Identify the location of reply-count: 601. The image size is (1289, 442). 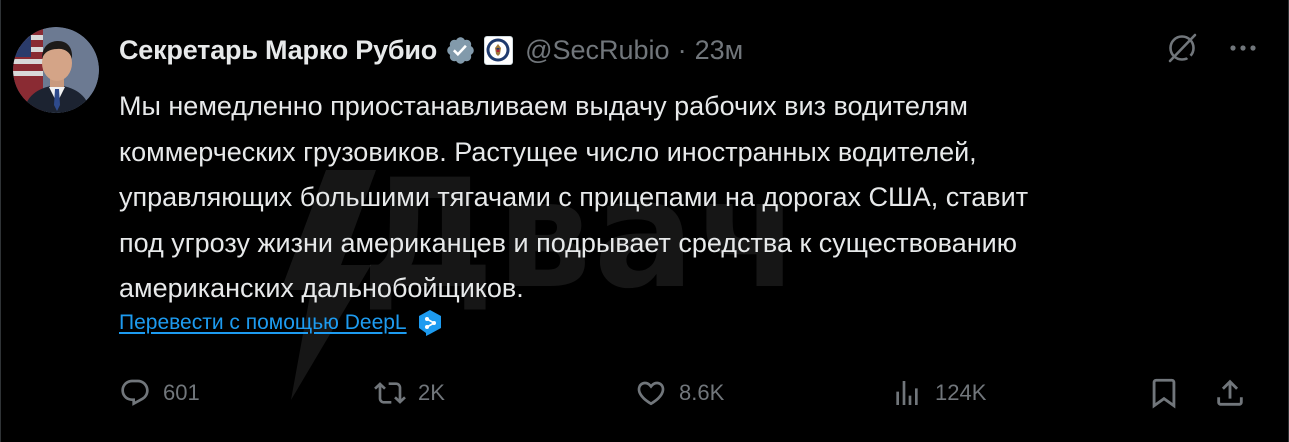
(181, 392).